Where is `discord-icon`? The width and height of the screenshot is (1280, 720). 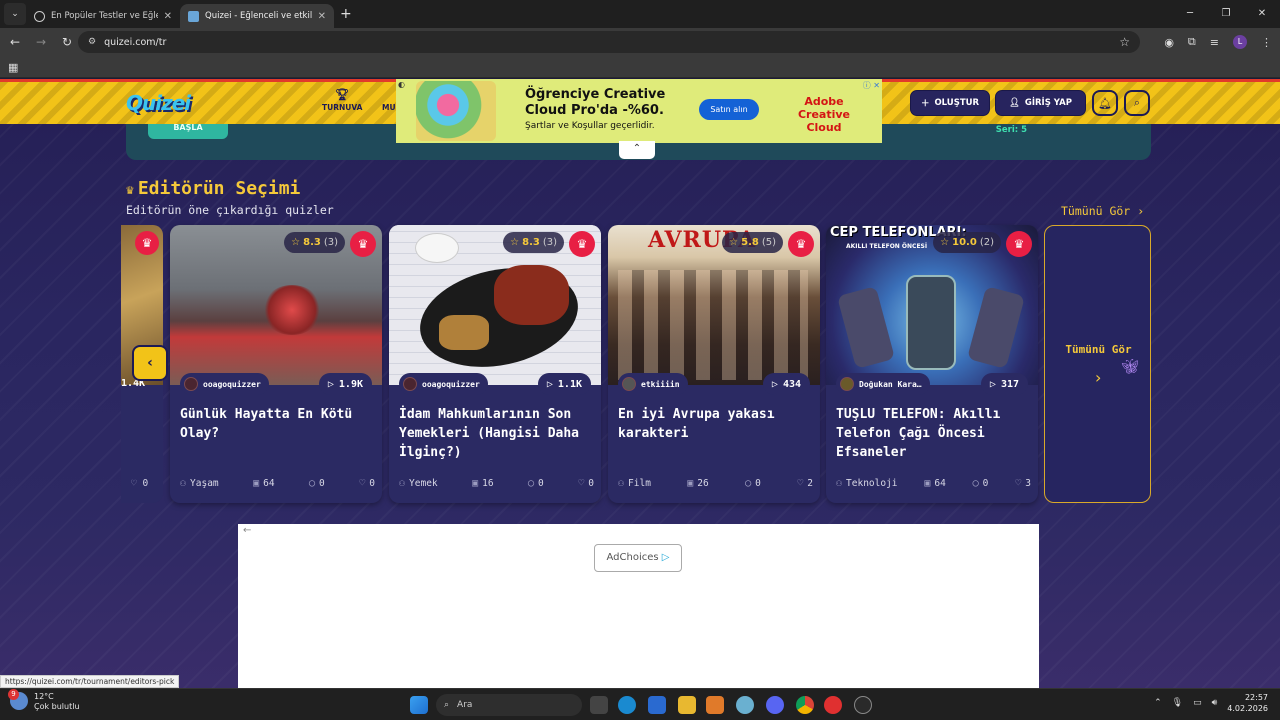
discord-icon is located at coordinates (775, 705).